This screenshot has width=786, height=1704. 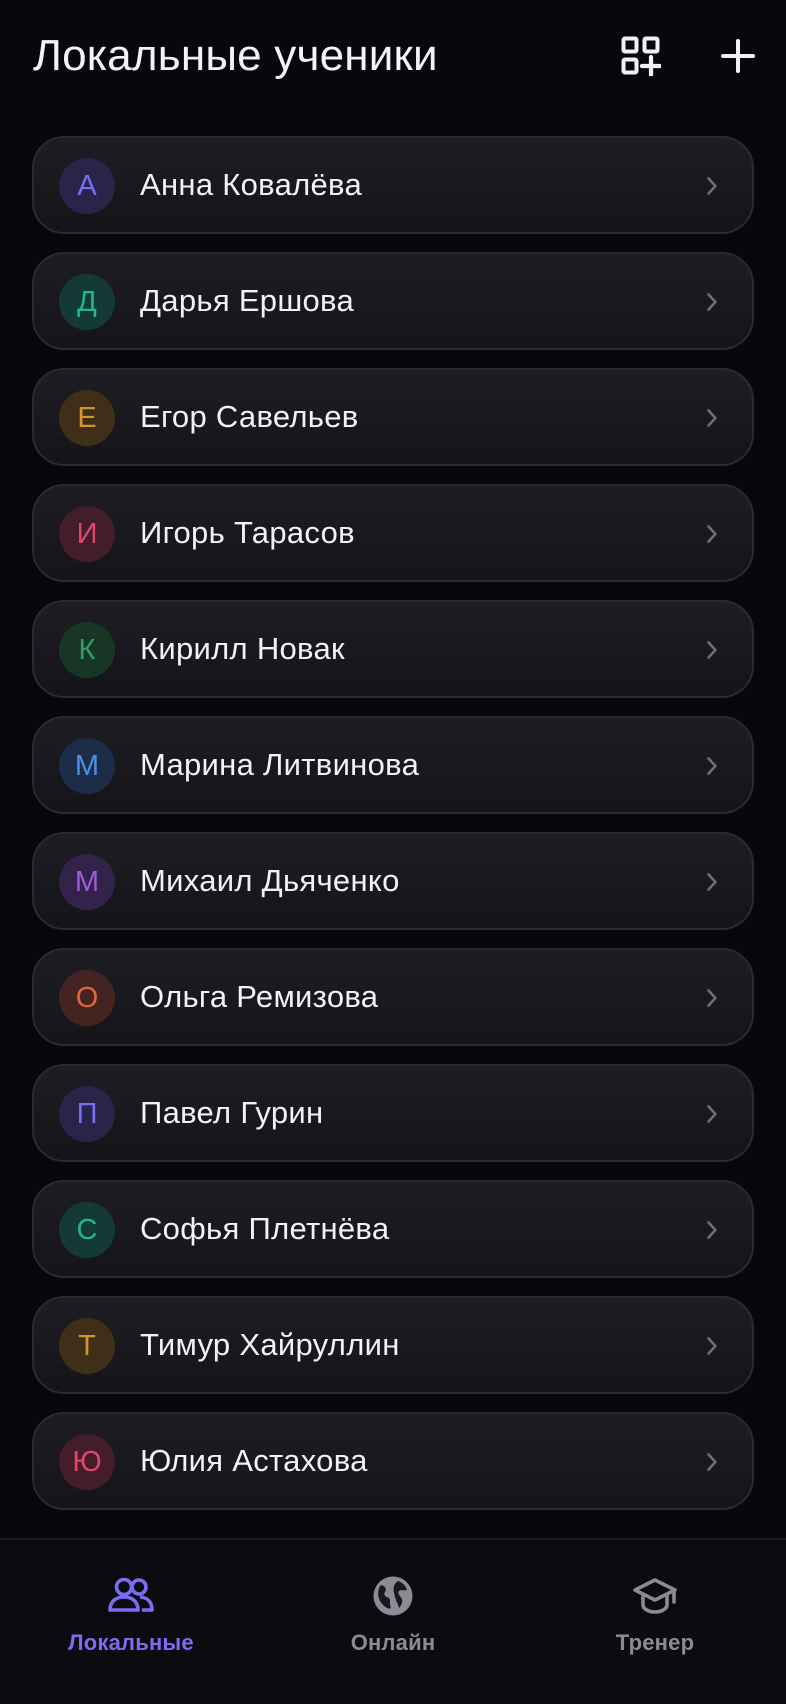 What do you see at coordinates (87, 534) in the screenshot?
I see `avatar: И` at bounding box center [87, 534].